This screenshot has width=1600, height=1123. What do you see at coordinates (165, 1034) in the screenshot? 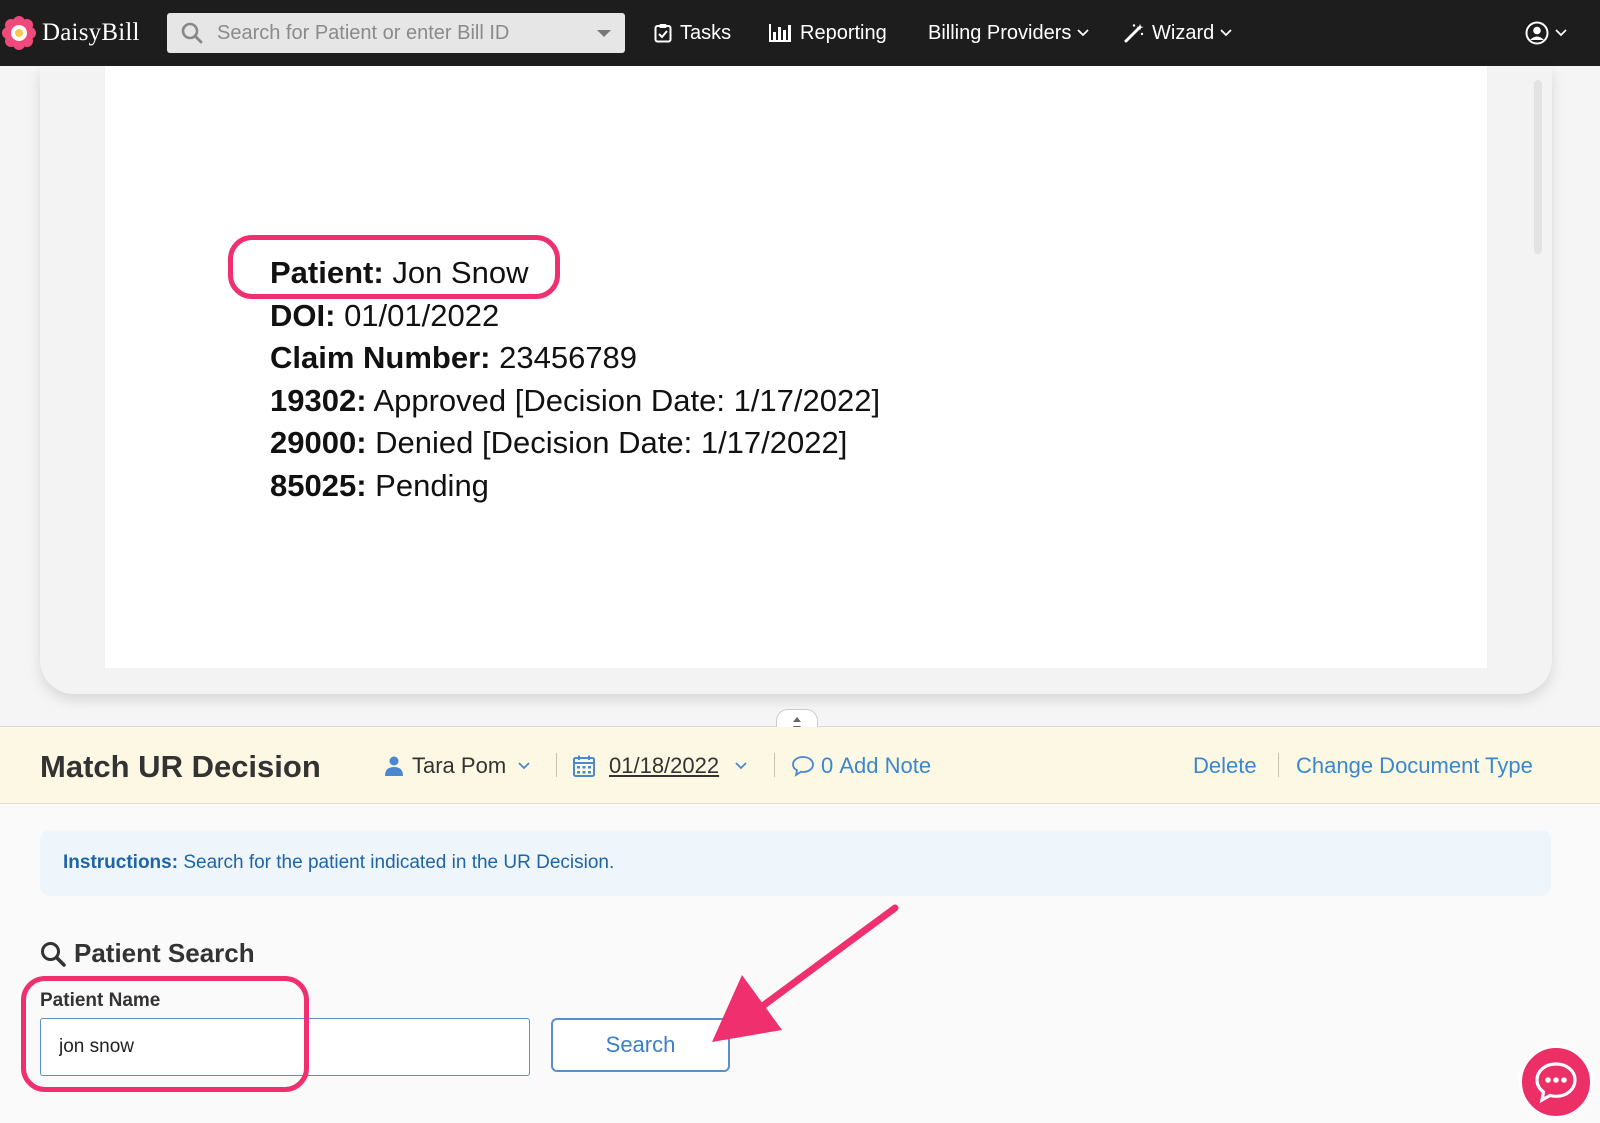
I see `patient-name-highlight-outline` at bounding box center [165, 1034].